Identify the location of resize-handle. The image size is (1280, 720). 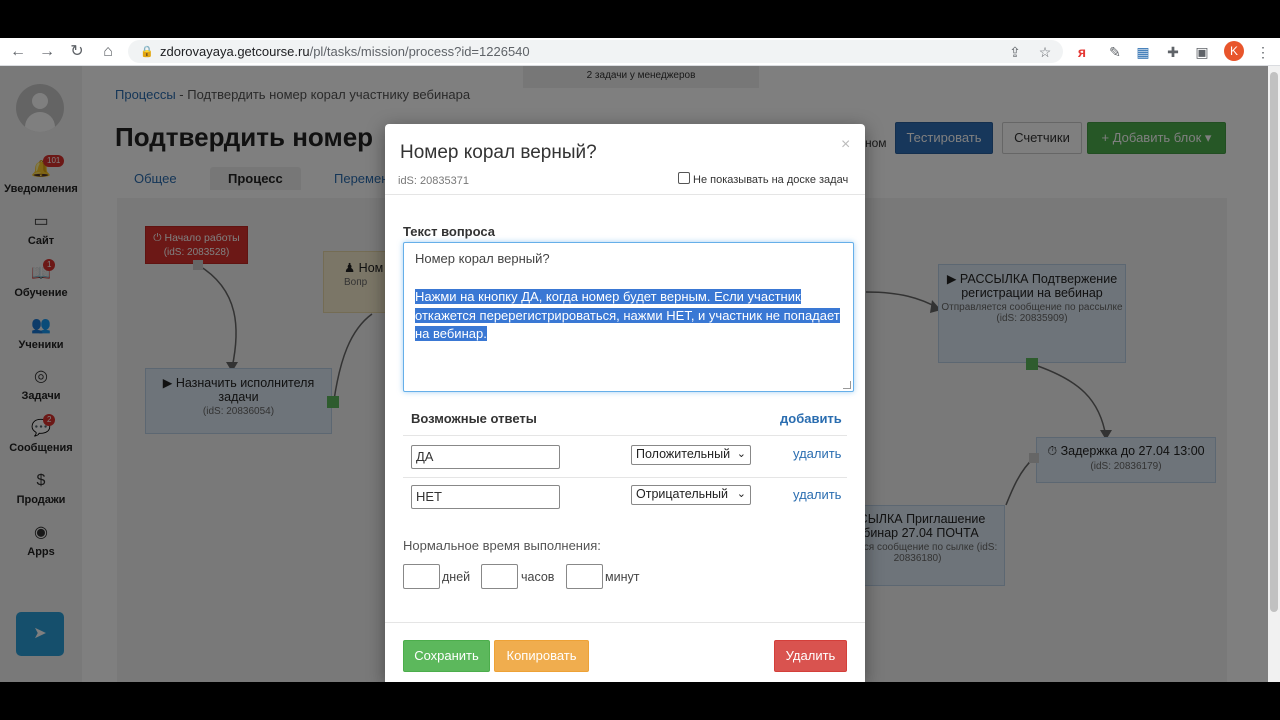
(847, 385).